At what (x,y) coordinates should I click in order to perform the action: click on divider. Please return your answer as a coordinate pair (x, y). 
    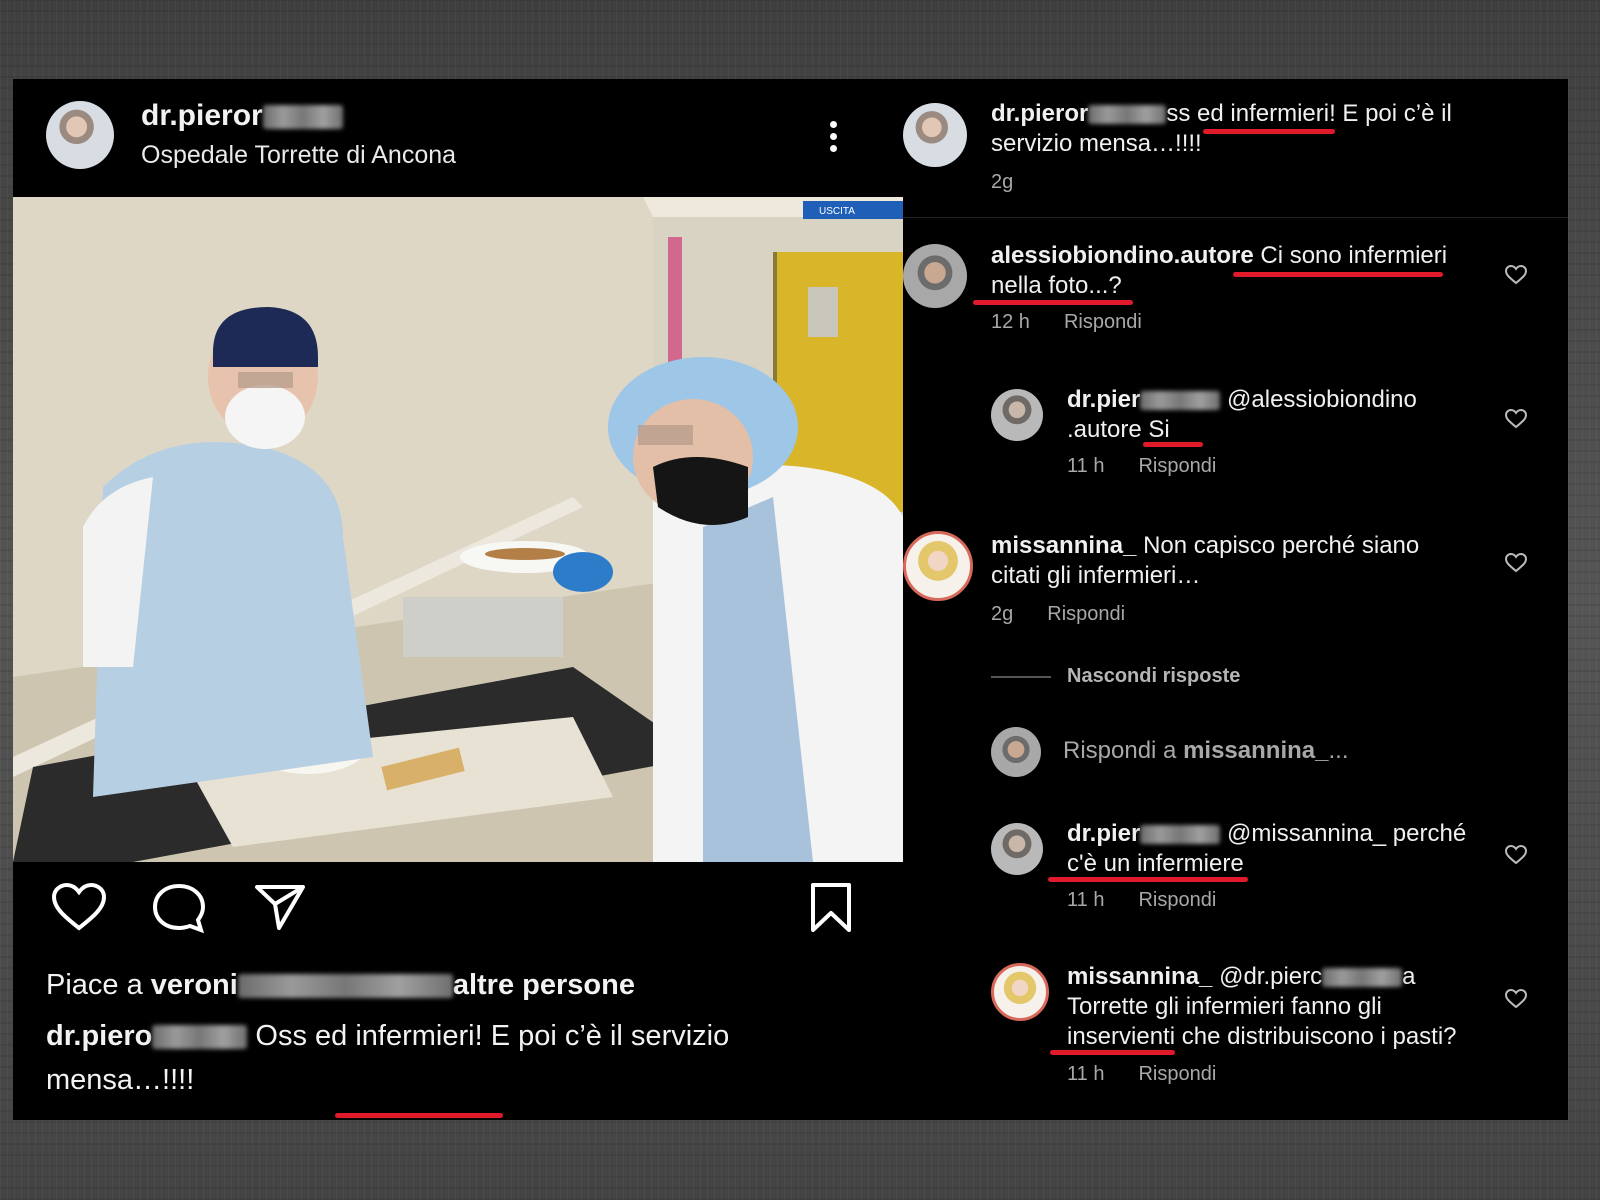
    Looking at the image, I should click on (1235, 217).